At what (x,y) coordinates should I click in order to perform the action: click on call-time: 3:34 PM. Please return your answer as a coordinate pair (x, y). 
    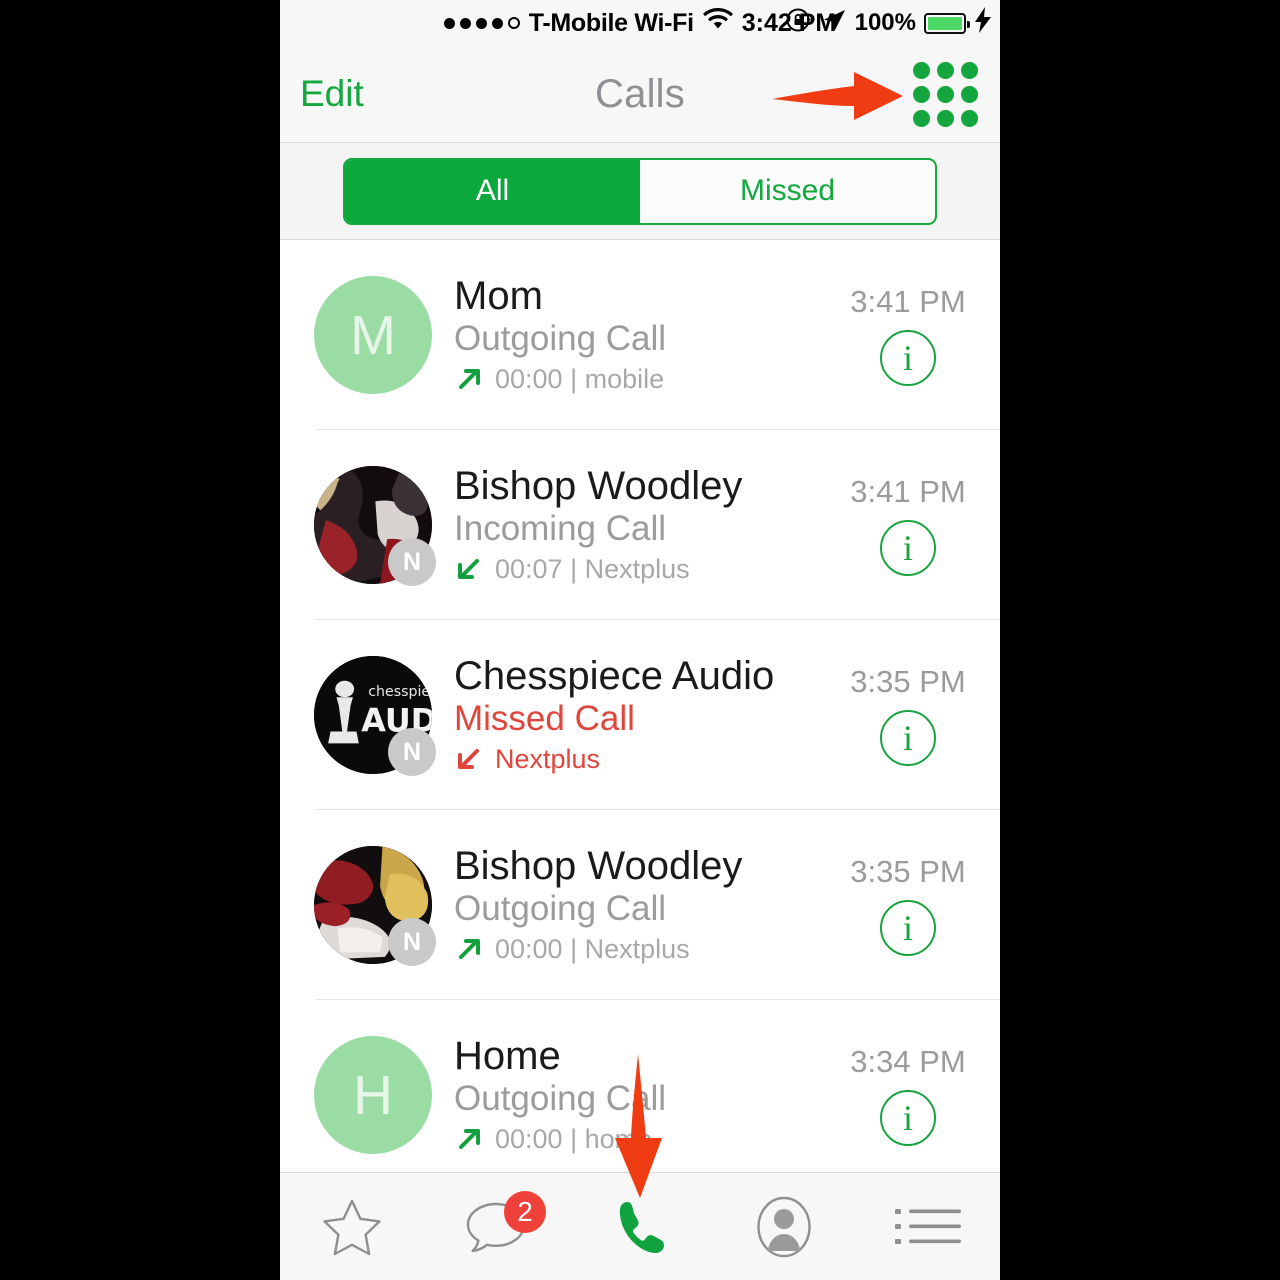
    Looking at the image, I should click on (908, 1061).